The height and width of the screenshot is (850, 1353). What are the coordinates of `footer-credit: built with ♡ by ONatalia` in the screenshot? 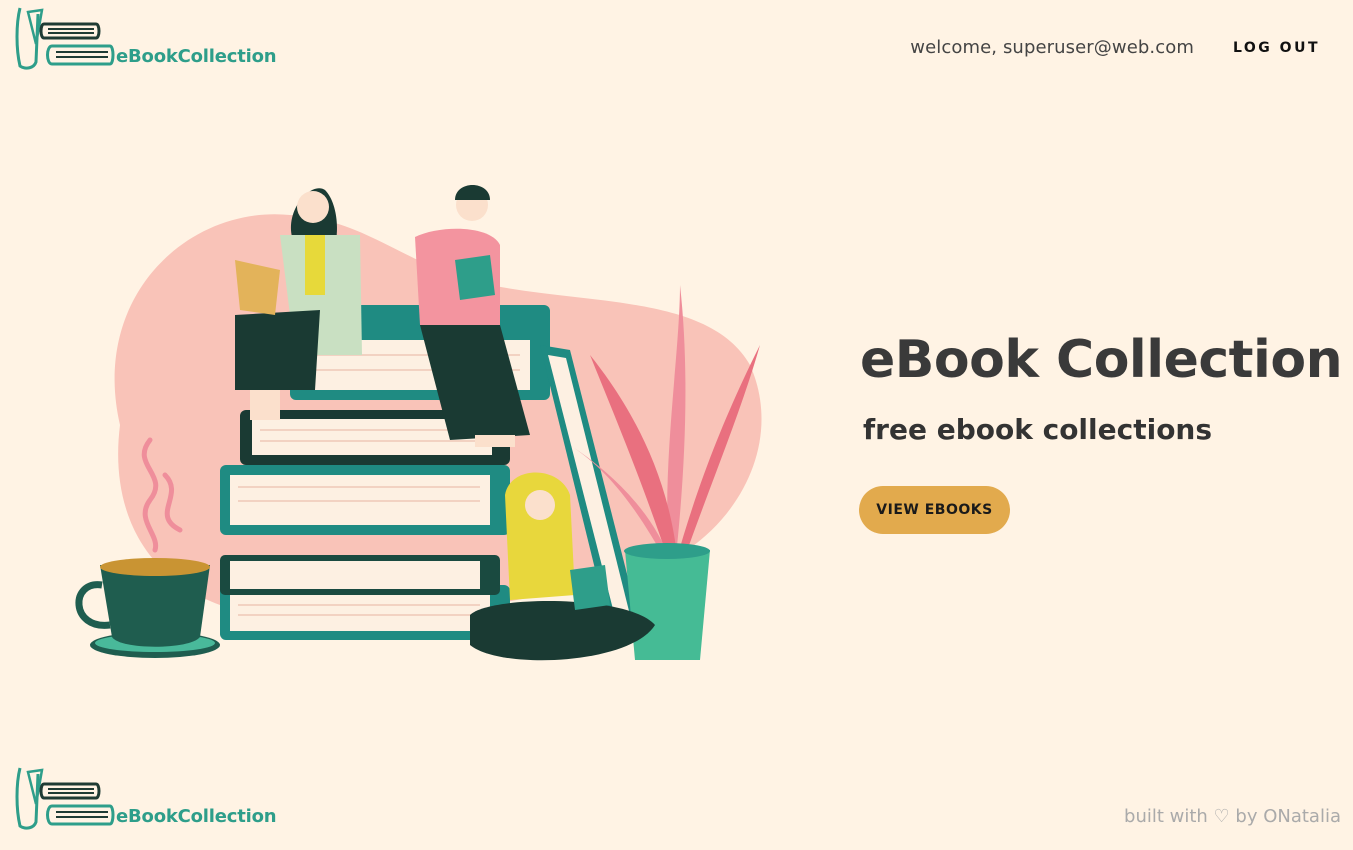 It's located at (1232, 816).